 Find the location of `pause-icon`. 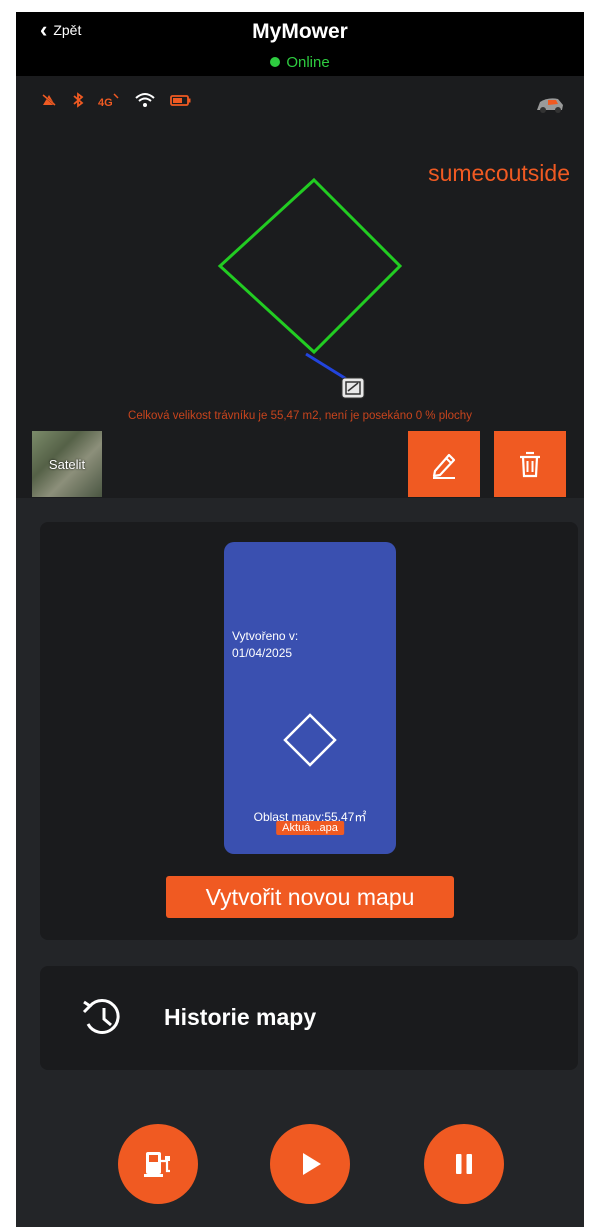

pause-icon is located at coordinates (464, 1164).